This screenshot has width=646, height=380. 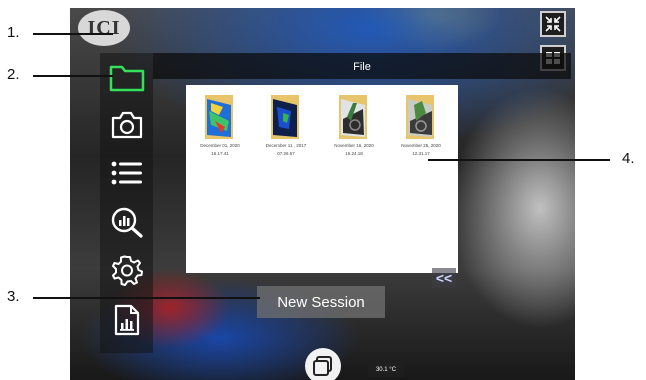 I want to click on new-session-label: New Session, so click(x=321, y=302).